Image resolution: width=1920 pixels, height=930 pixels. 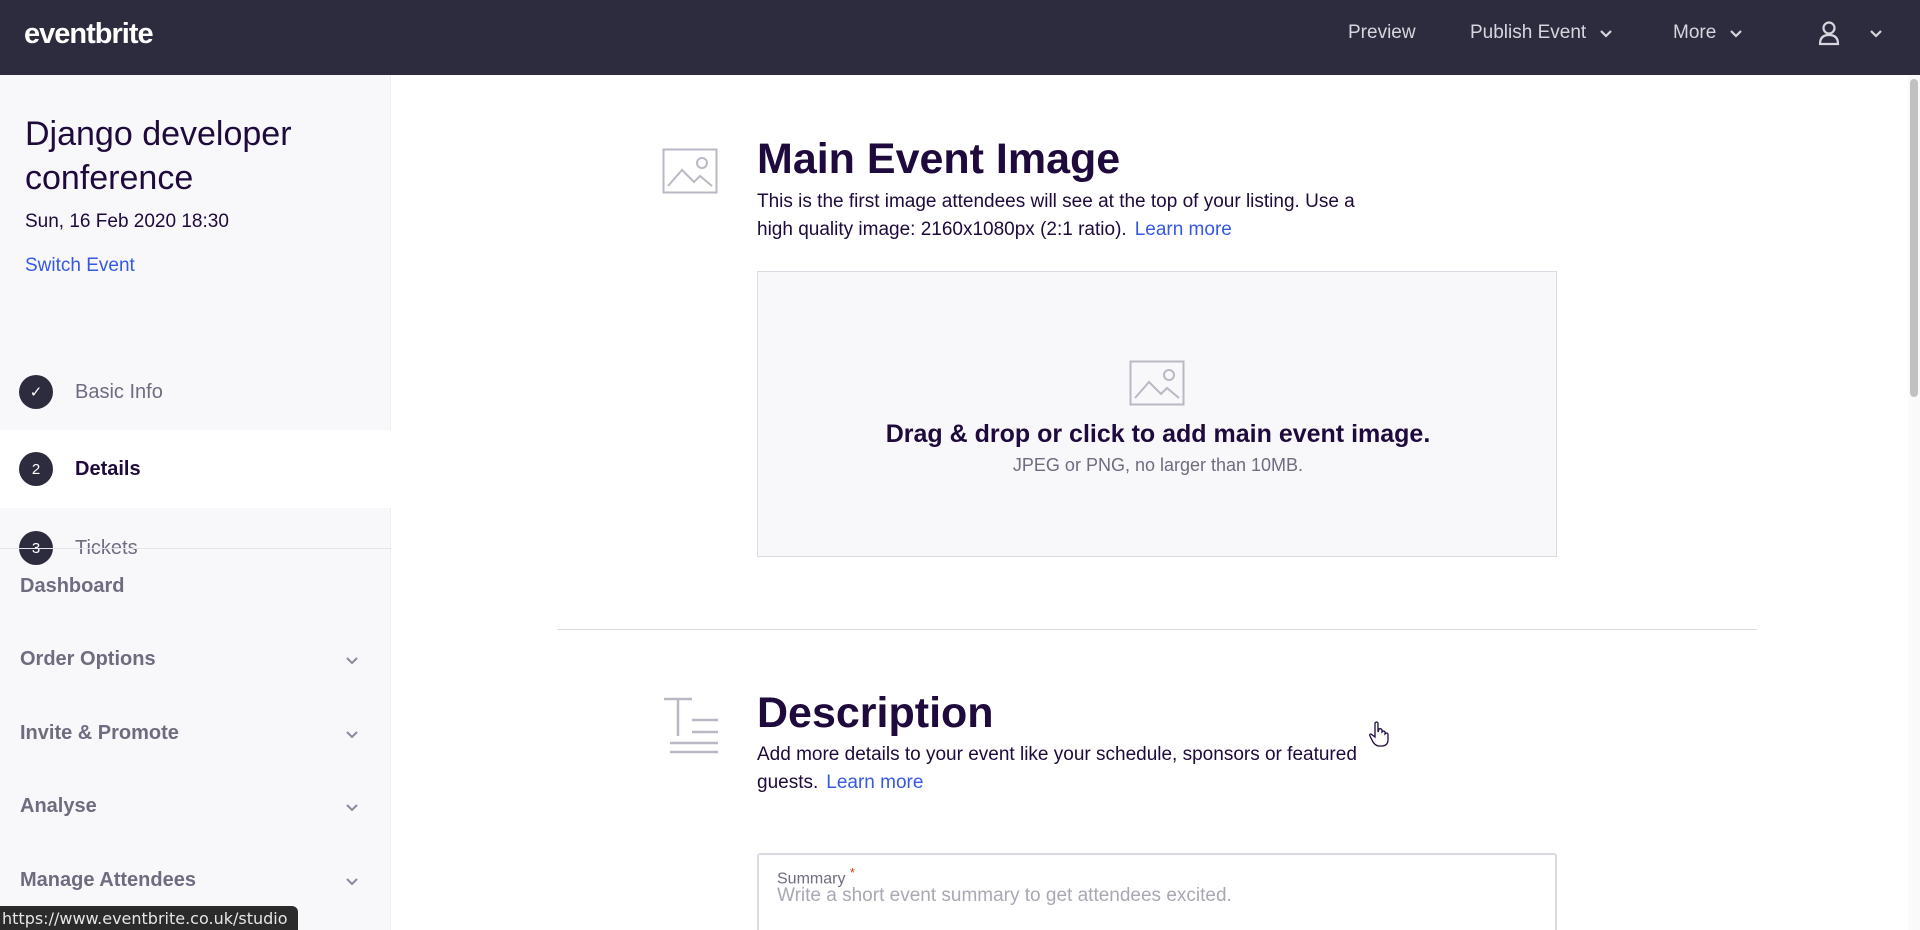 I want to click on user-icon, so click(x=1829, y=33).